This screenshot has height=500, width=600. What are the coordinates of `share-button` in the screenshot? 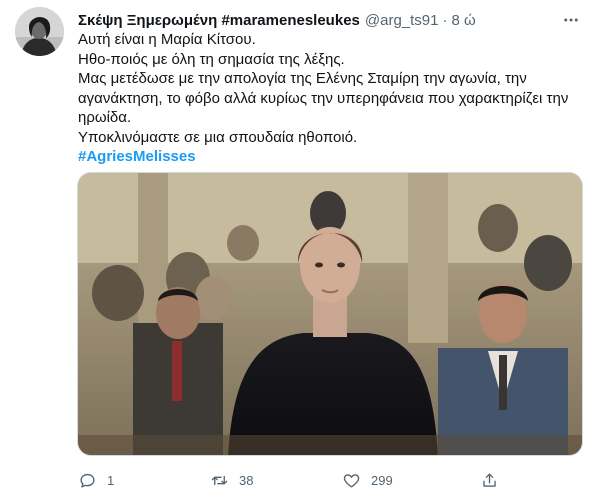 It's located at (489, 480).